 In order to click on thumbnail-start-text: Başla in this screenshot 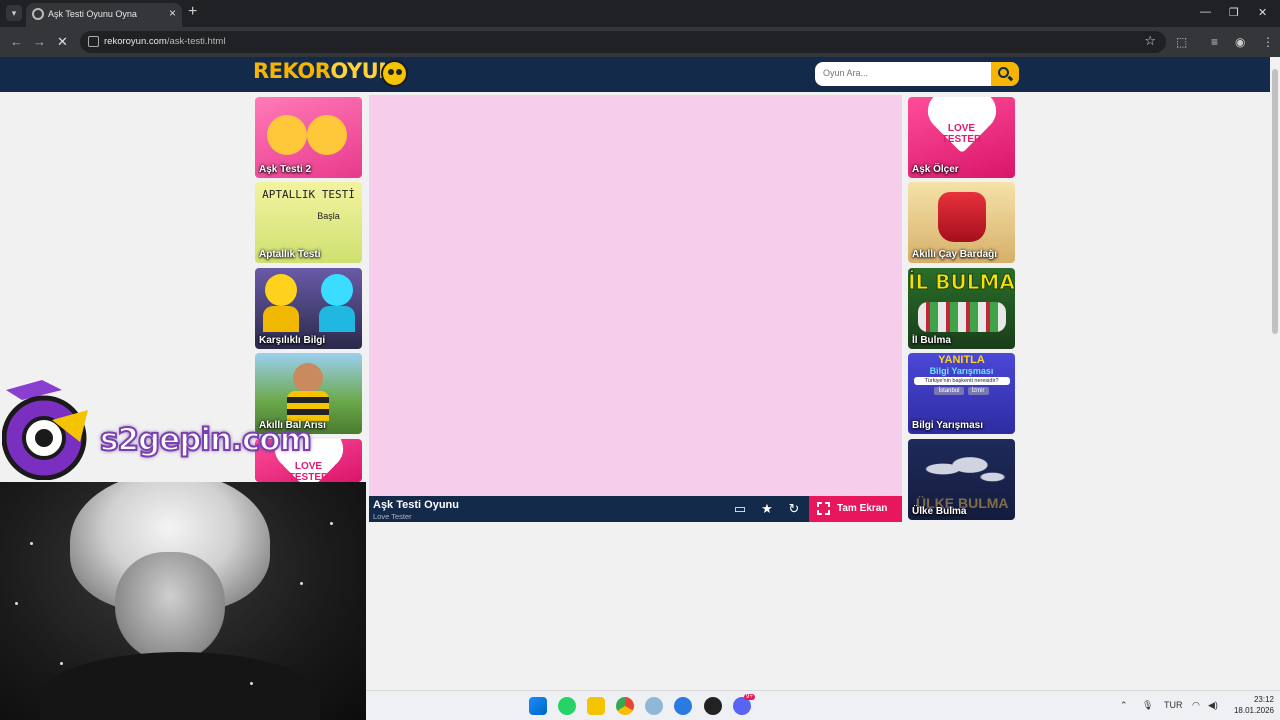, I will do `click(328, 216)`.